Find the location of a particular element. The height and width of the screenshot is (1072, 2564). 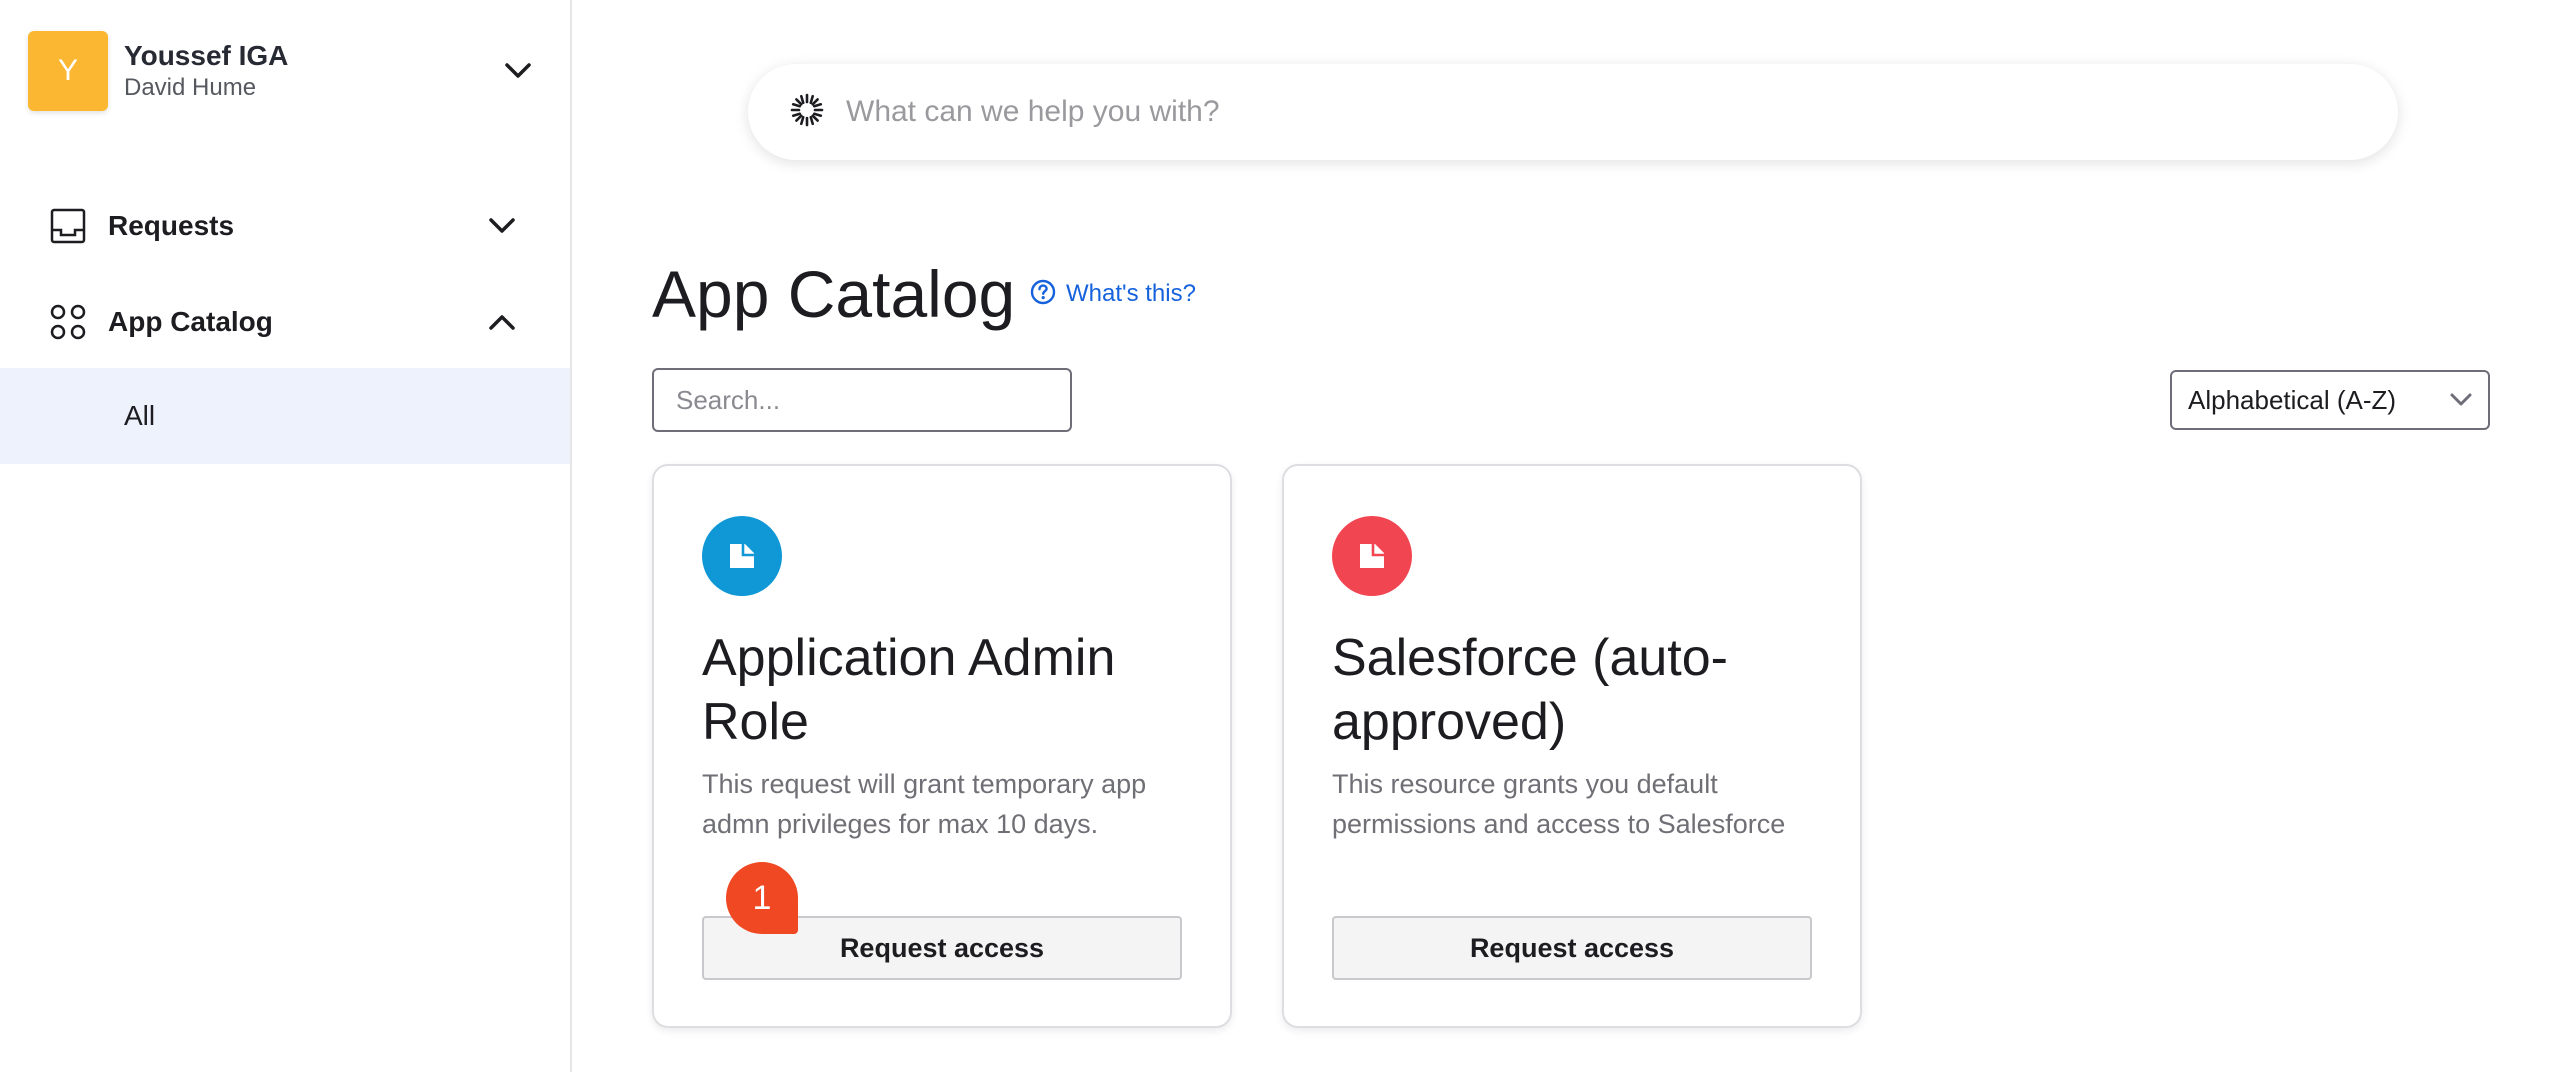

apps-grid-icon is located at coordinates (68, 322).